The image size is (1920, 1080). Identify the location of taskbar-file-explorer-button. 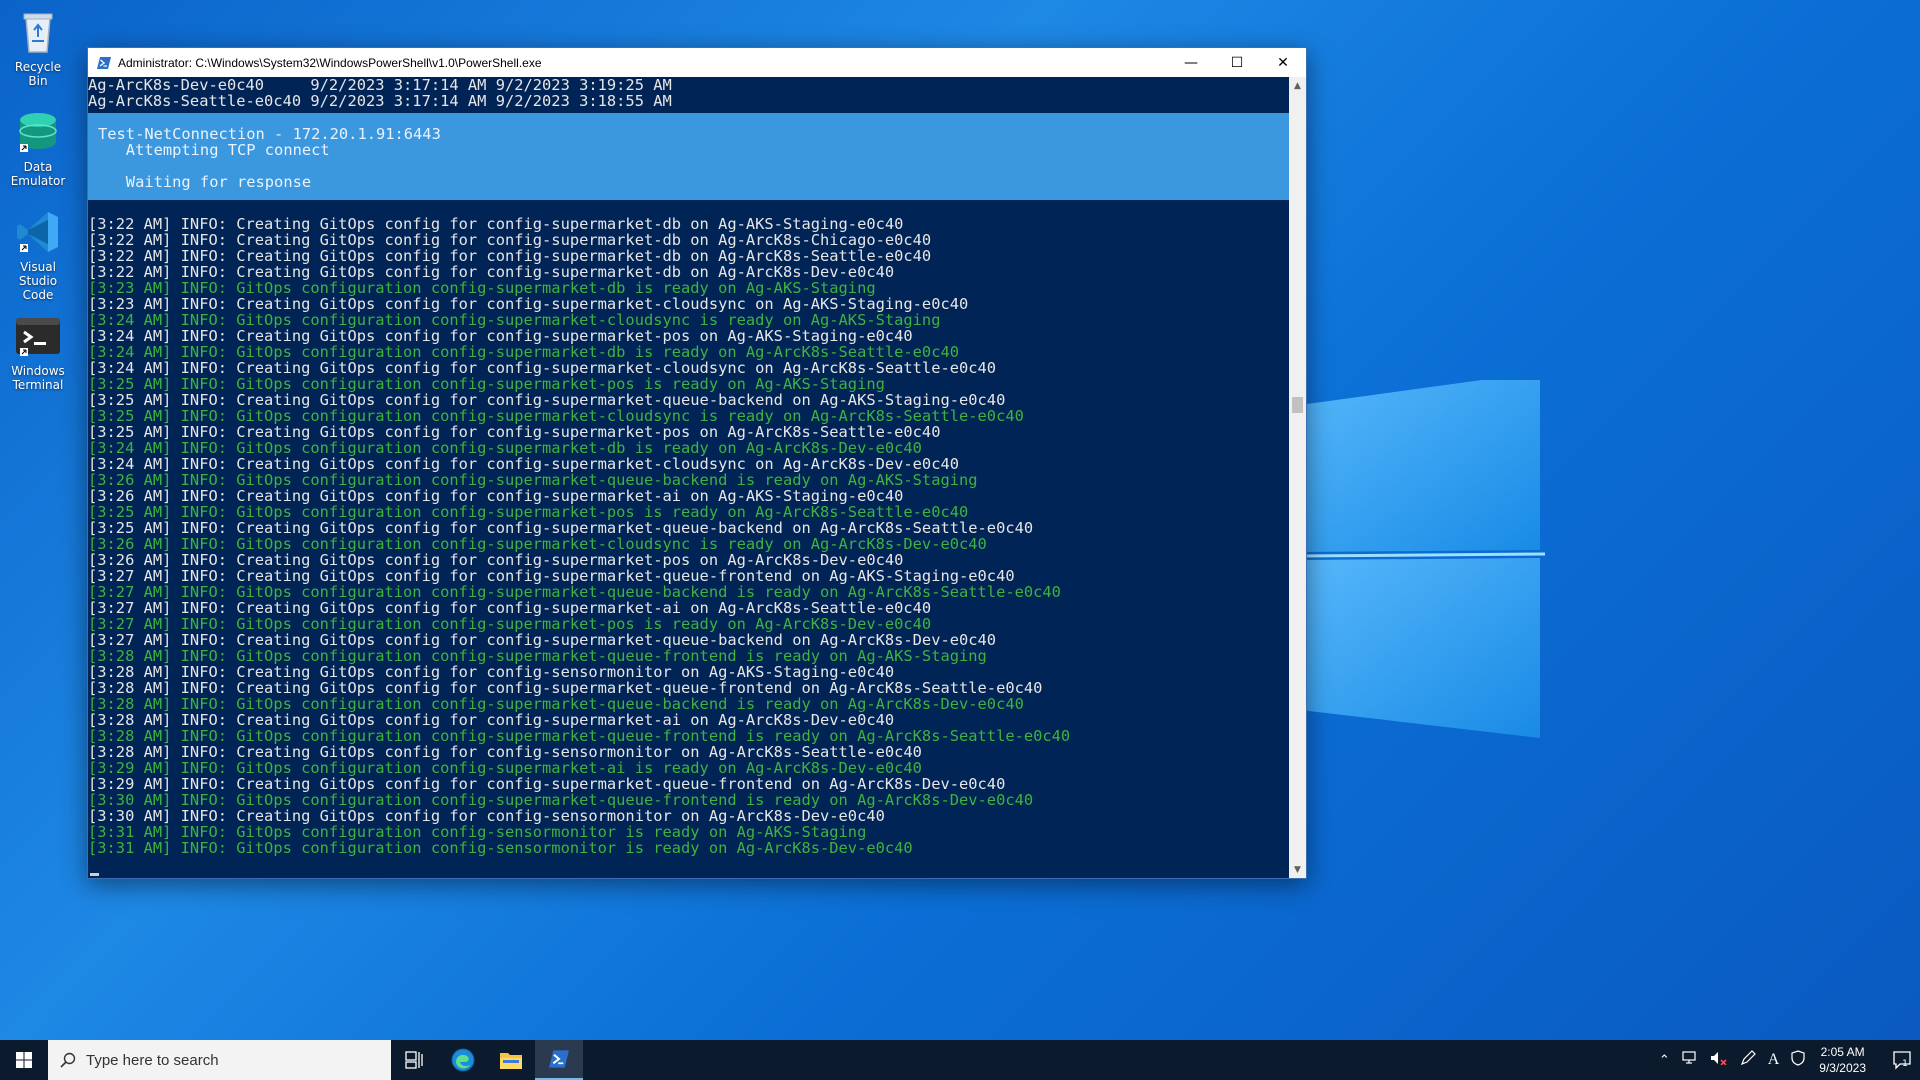
(511, 1060).